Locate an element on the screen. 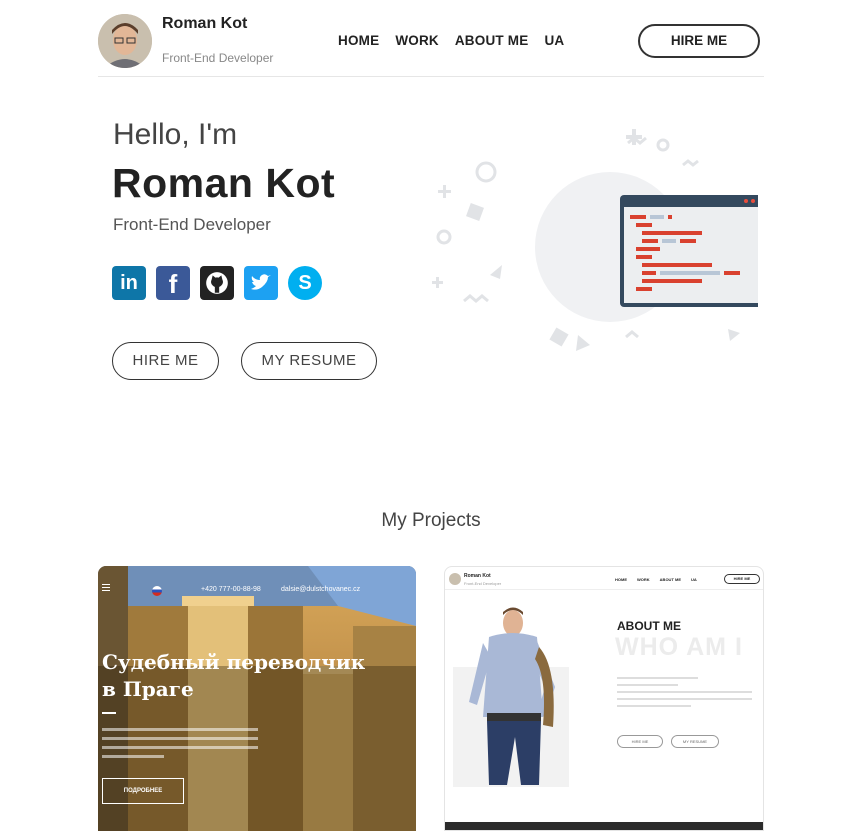  hire-me-header-button: HIRE ME is located at coordinates (699, 41).